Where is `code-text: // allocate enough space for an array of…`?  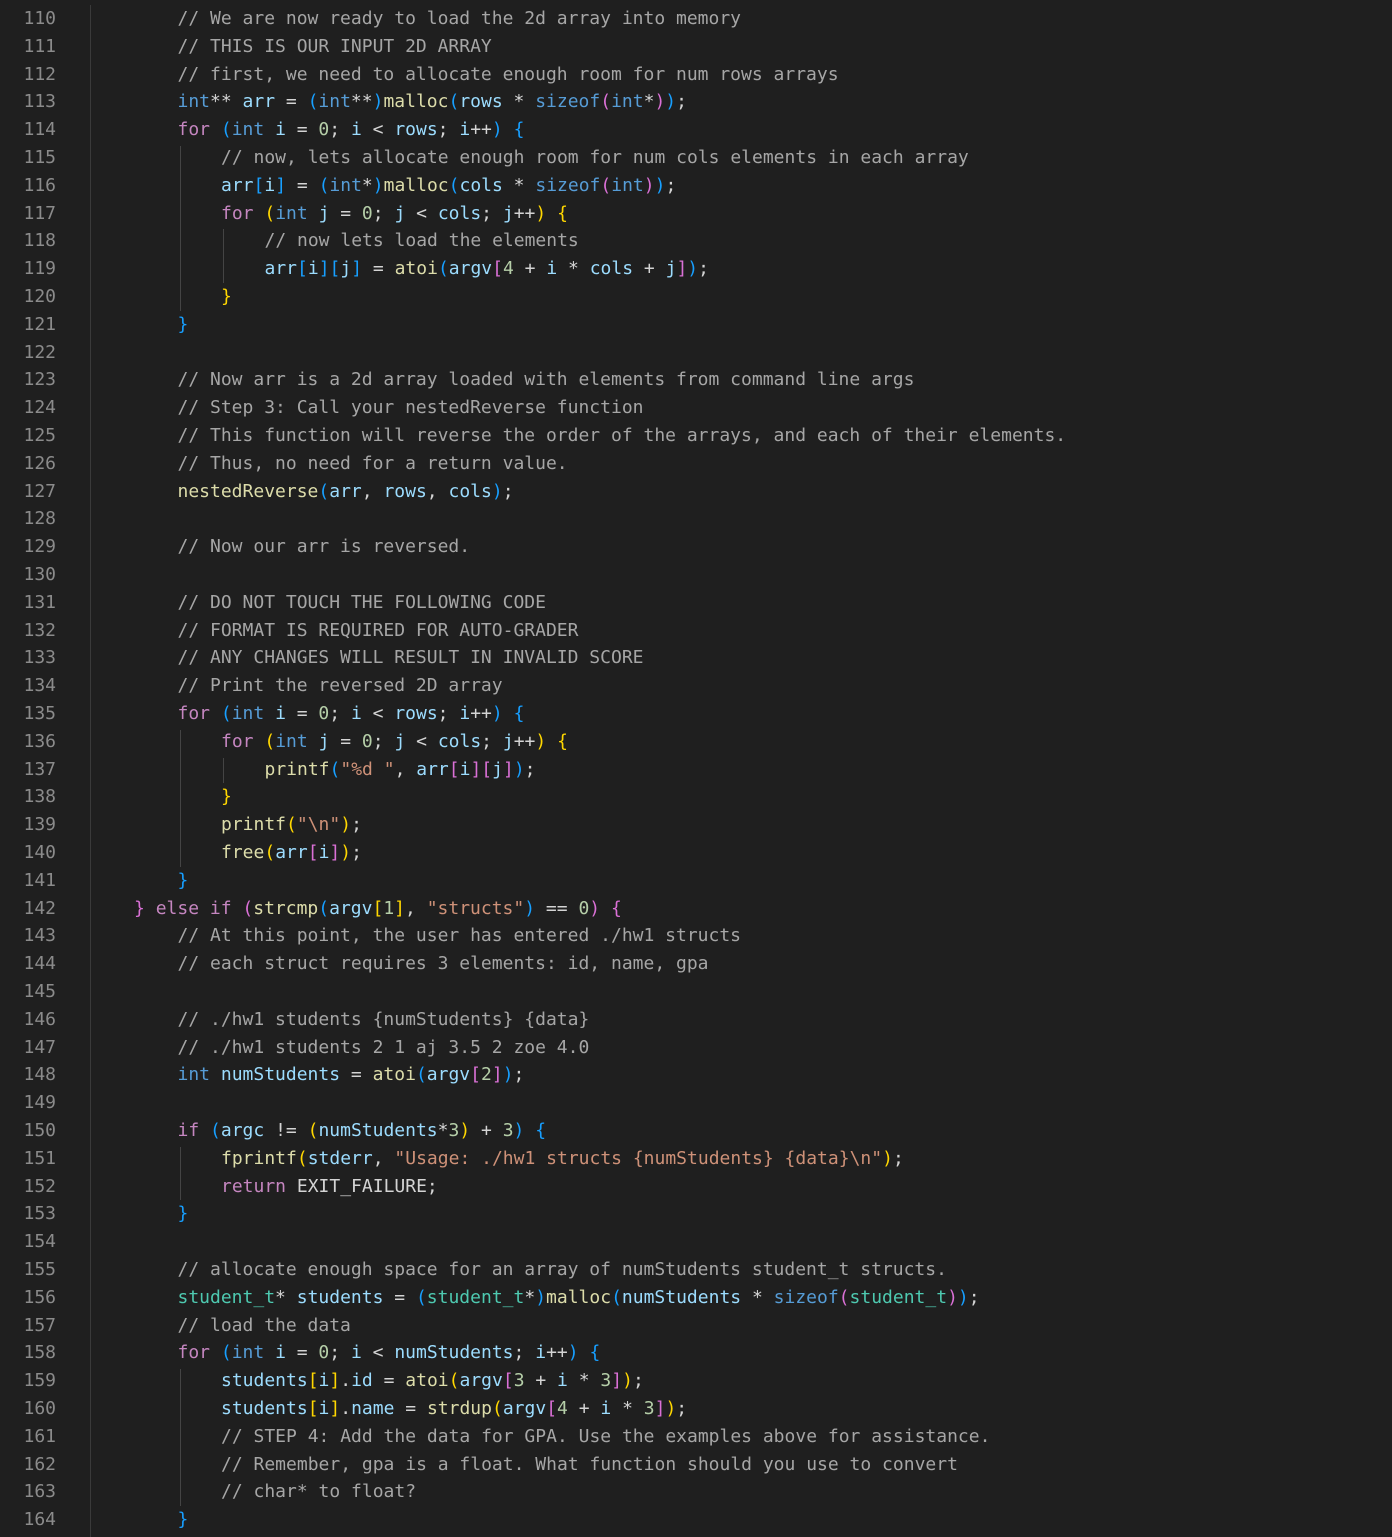
code-text: // allocate enough space for an array of… is located at coordinates (562, 1270).